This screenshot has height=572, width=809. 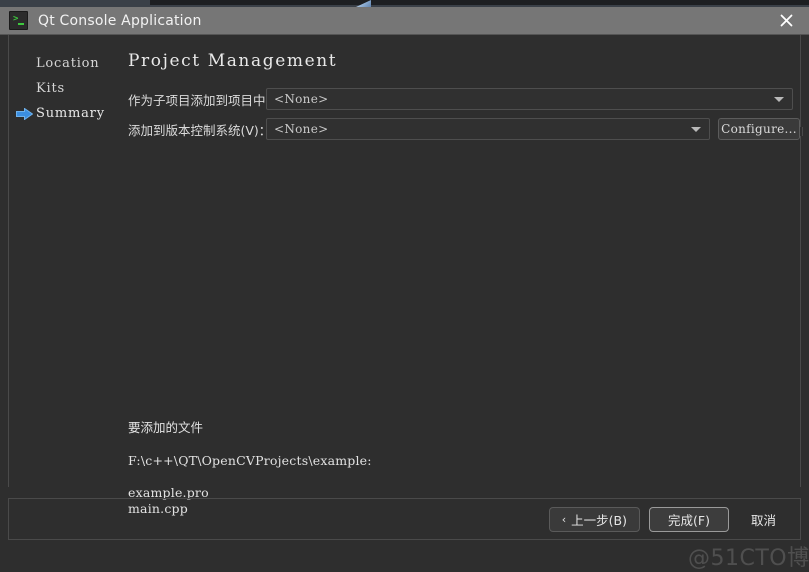 I want to click on sidebar-item-location: Location, so click(x=66, y=63).